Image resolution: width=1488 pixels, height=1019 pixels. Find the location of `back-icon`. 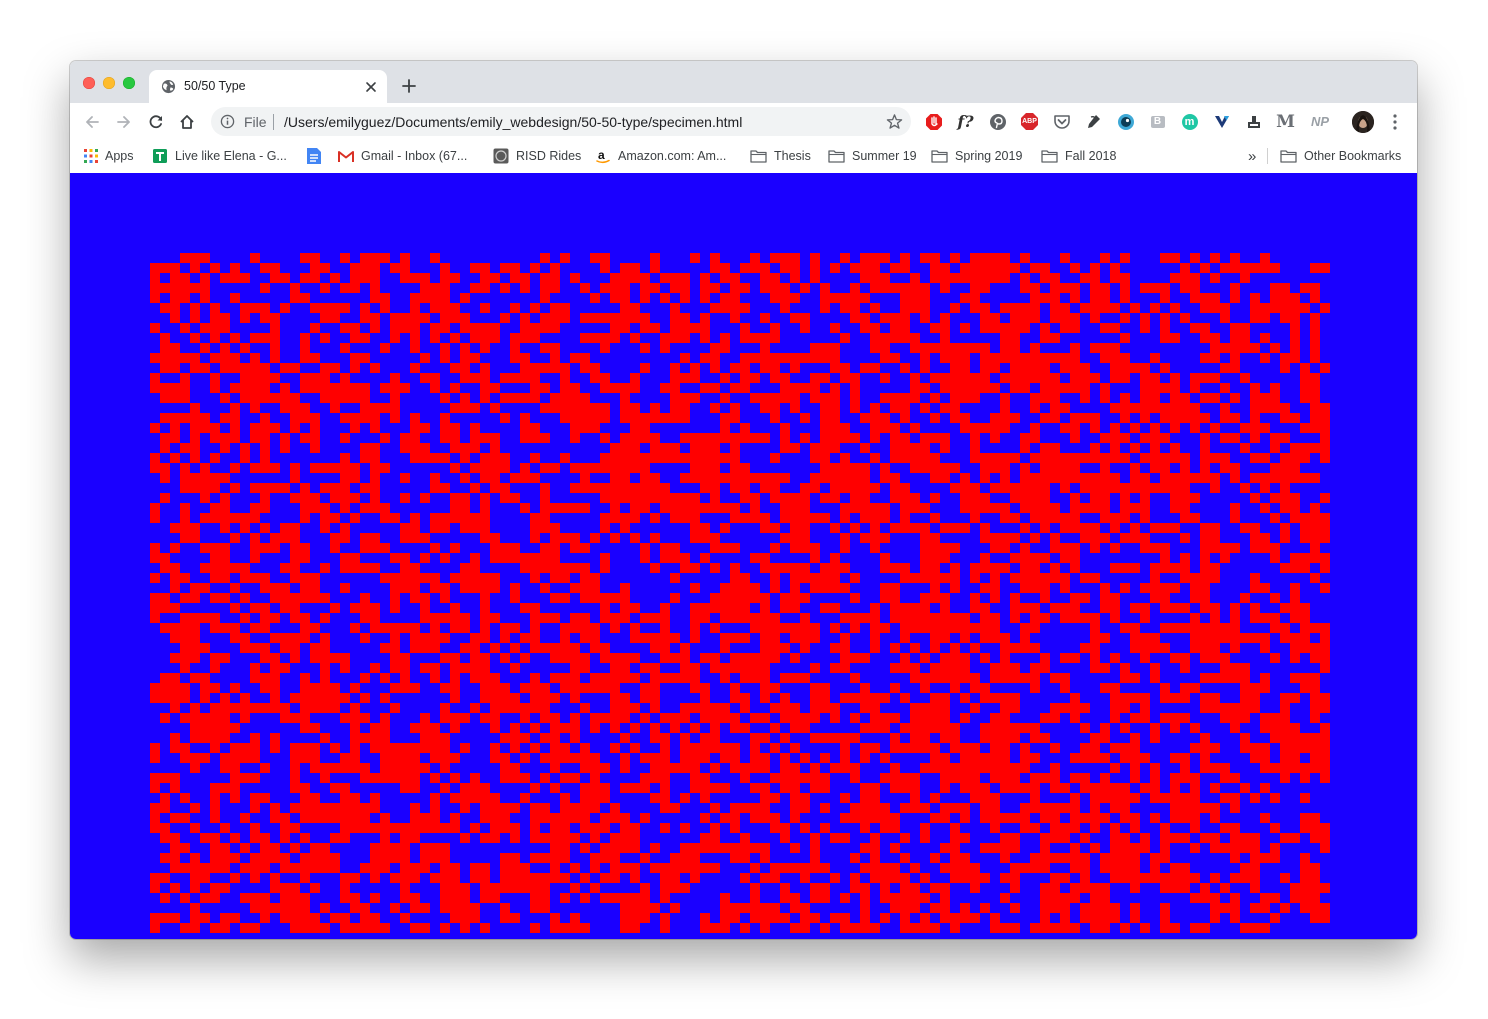

back-icon is located at coordinates (92, 122).